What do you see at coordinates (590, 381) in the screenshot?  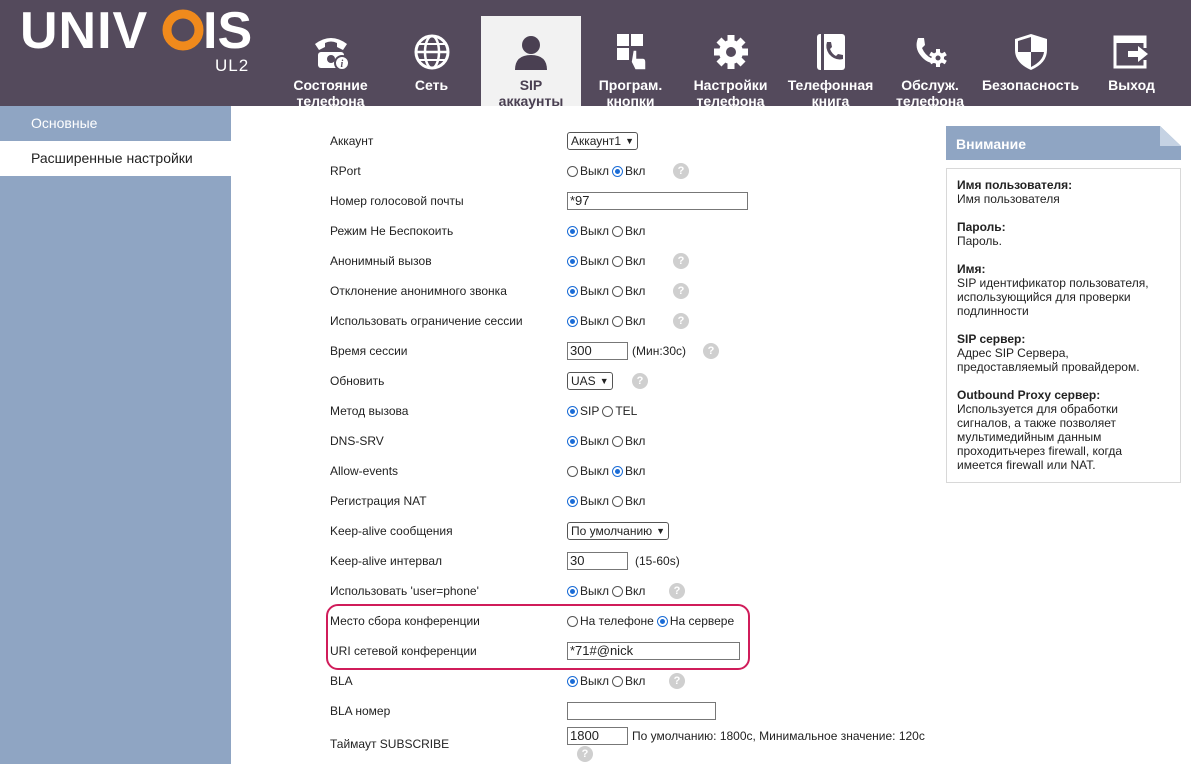 I see `refresher-select: UAS ▼` at bounding box center [590, 381].